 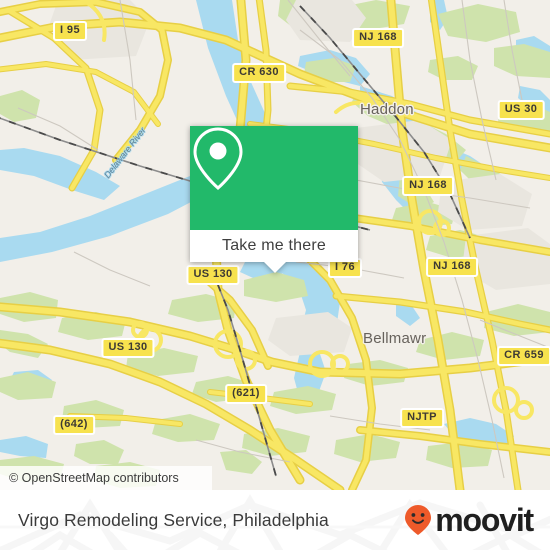 What do you see at coordinates (275, 267) in the screenshot?
I see `popup-pointer` at bounding box center [275, 267].